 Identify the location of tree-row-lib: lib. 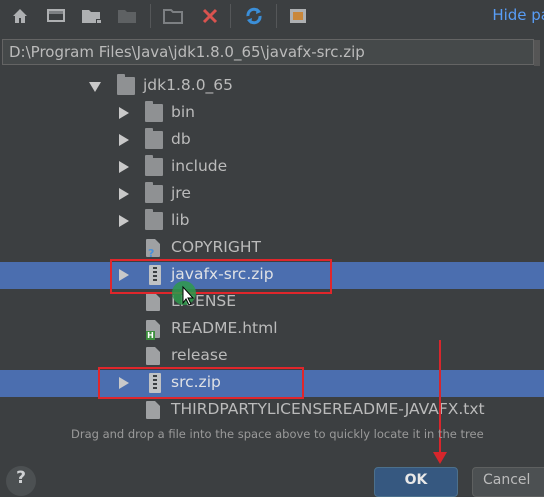
(272, 221).